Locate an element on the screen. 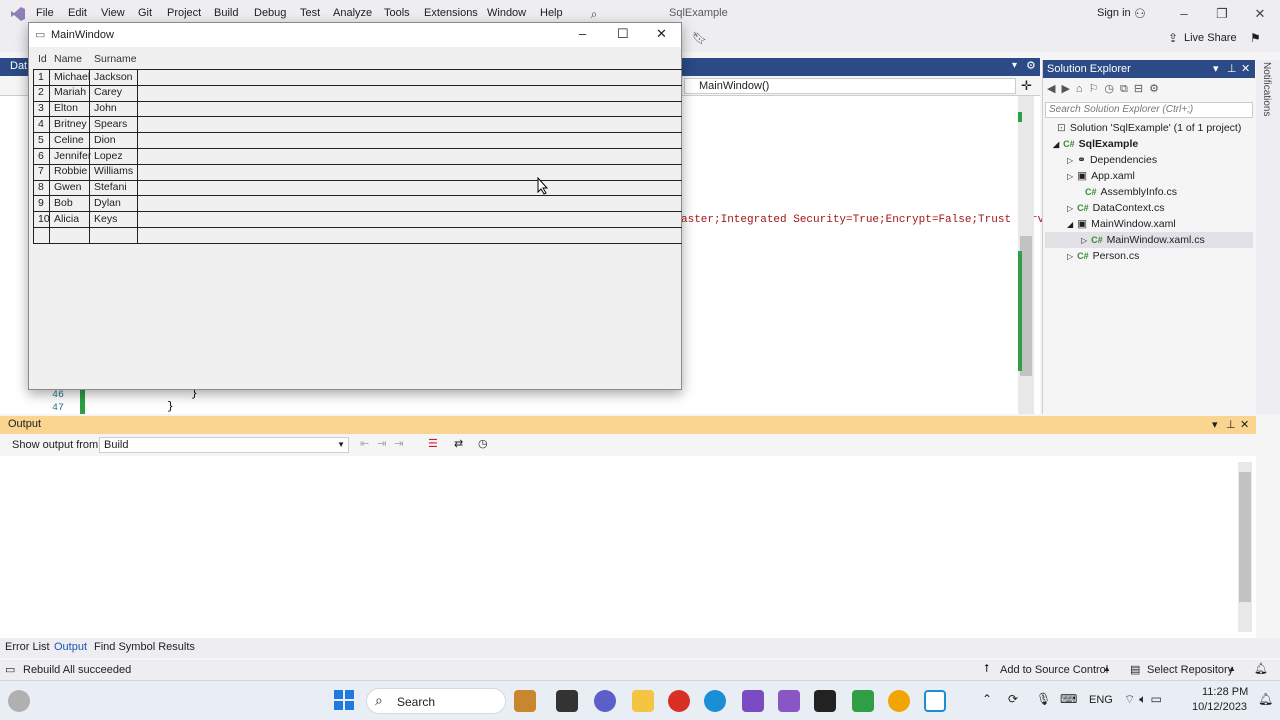 The height and width of the screenshot is (720, 1280). editor-scrollbar is located at coordinates (1026, 255).